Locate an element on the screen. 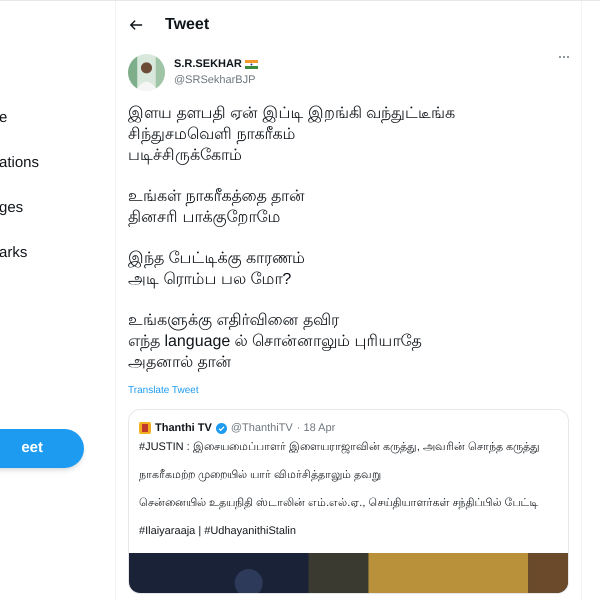  tweet-text: உங்களுக்கு எதிர்வினை தவிர is located at coordinates (234, 321).